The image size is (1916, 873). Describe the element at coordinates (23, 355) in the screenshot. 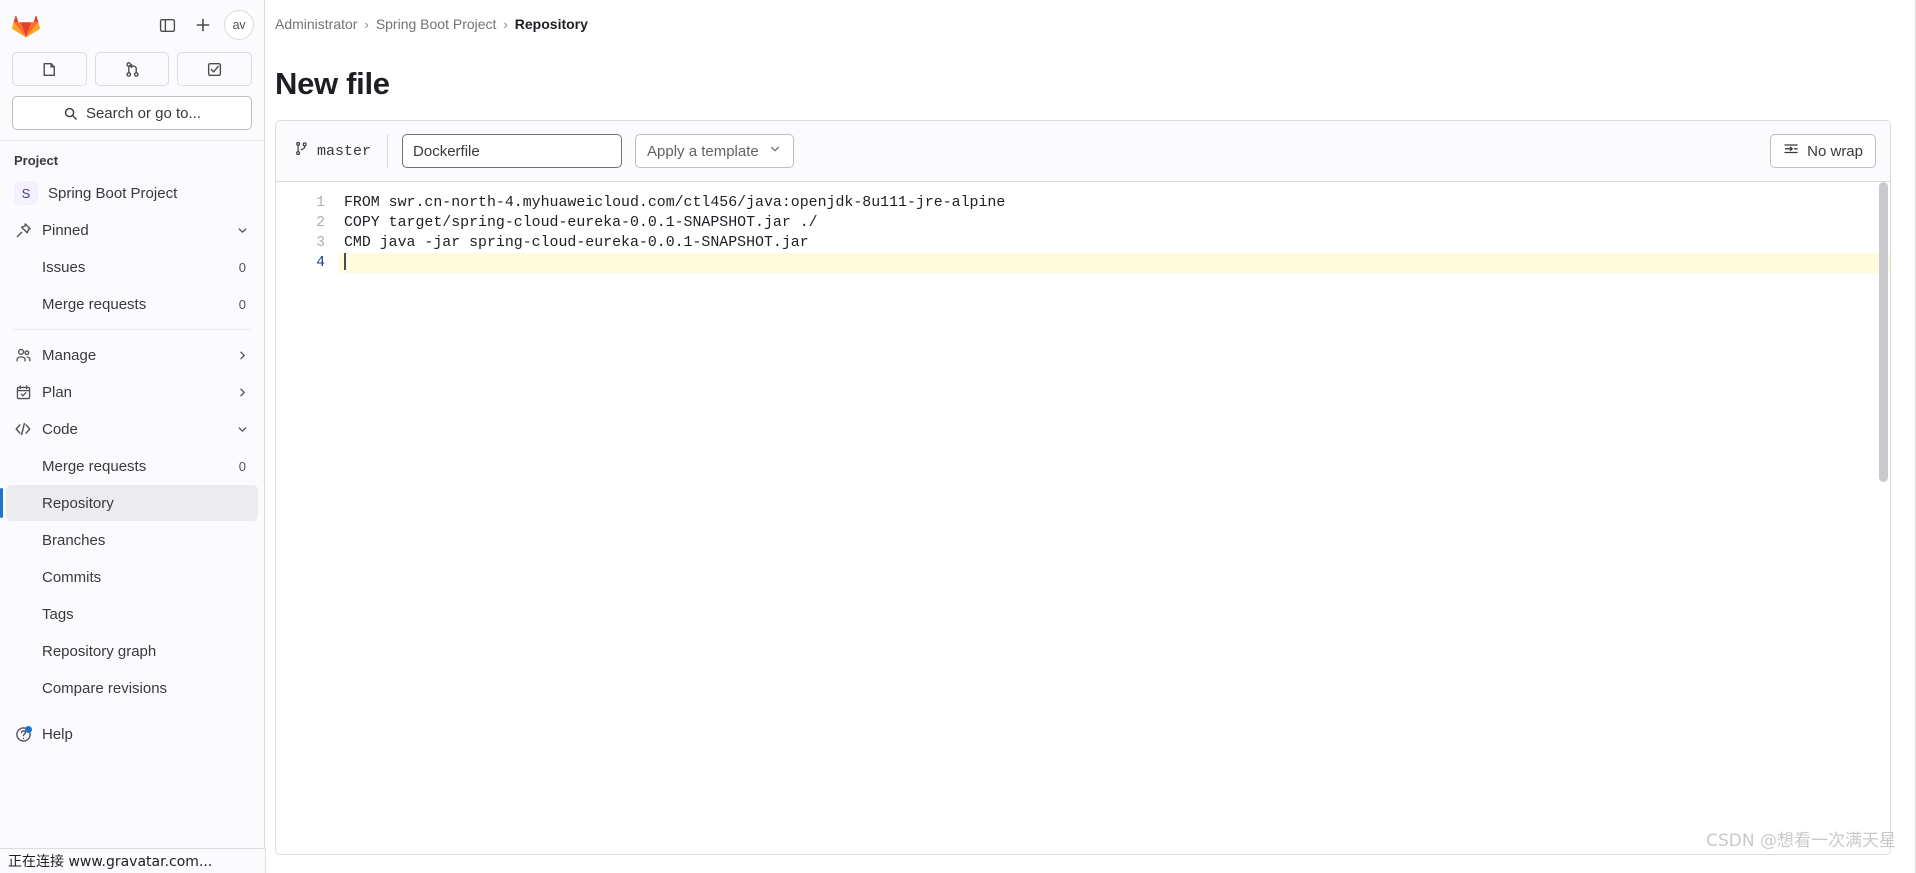

I see `users-icon` at that location.